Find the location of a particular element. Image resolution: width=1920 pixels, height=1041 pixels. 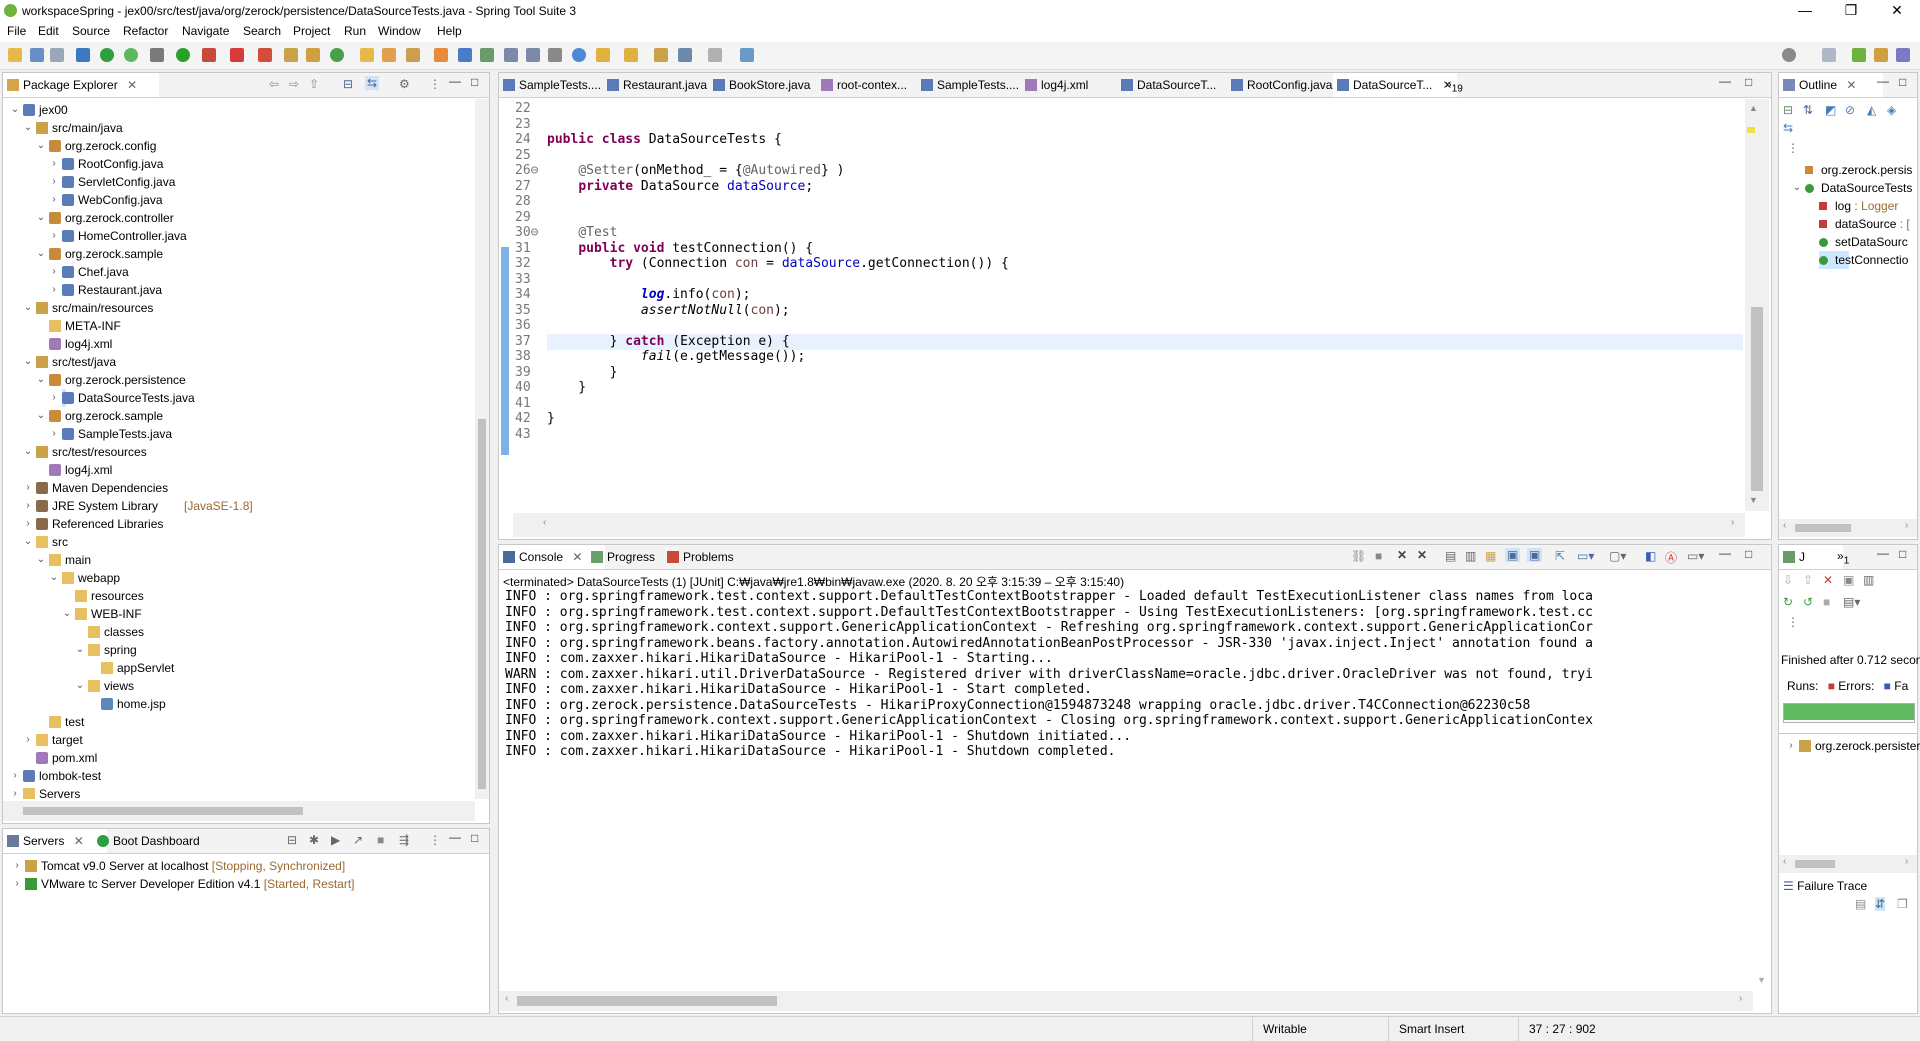

next-annotation-icon is located at coordinates (603, 55).